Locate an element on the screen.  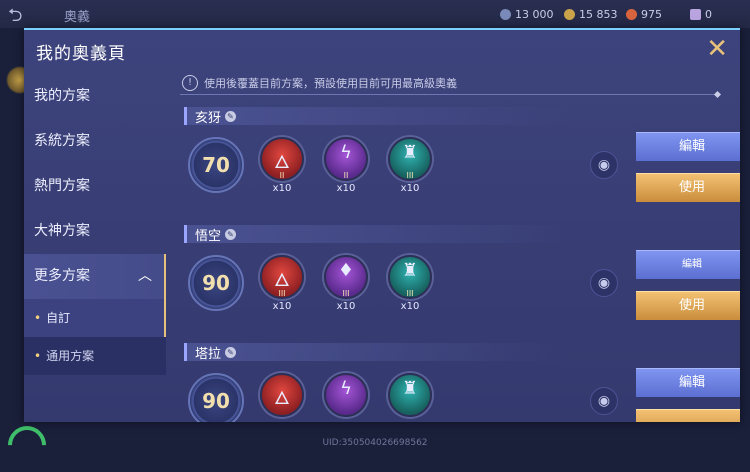
sidebar-subitem-label: 通用方案 is located at coordinates (70, 356).